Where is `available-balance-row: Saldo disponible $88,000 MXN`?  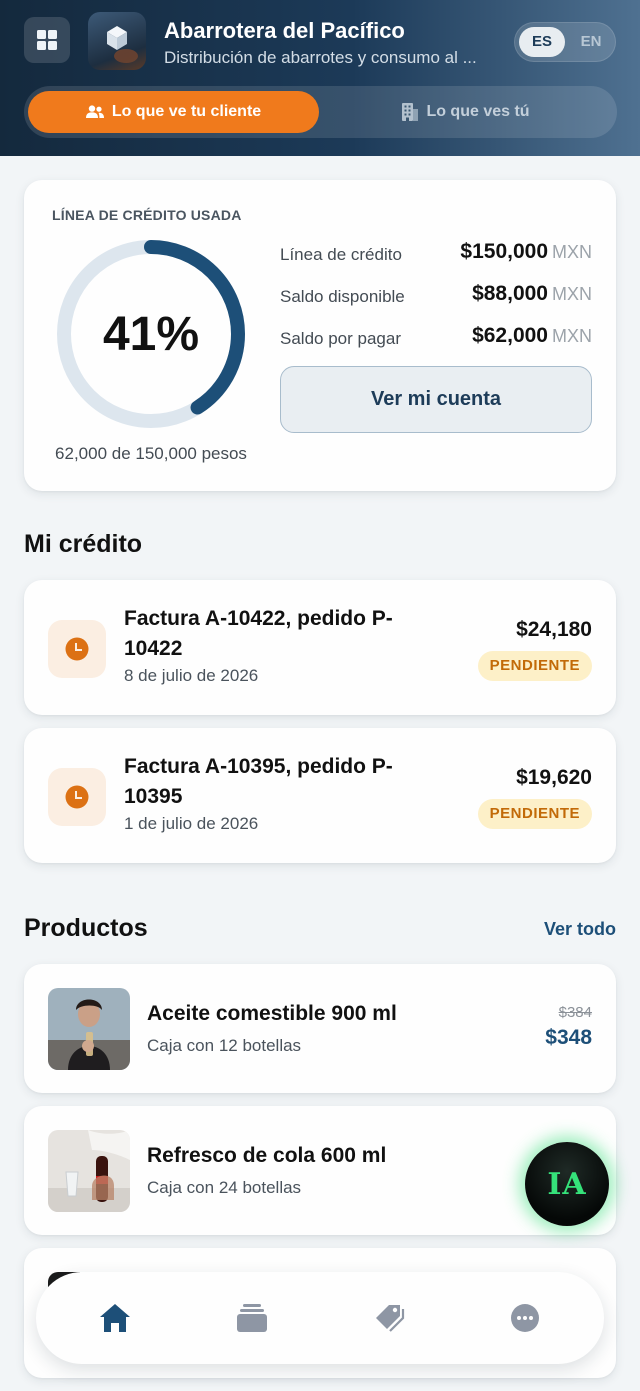 available-balance-row: Saldo disponible $88,000 MXN is located at coordinates (436, 297).